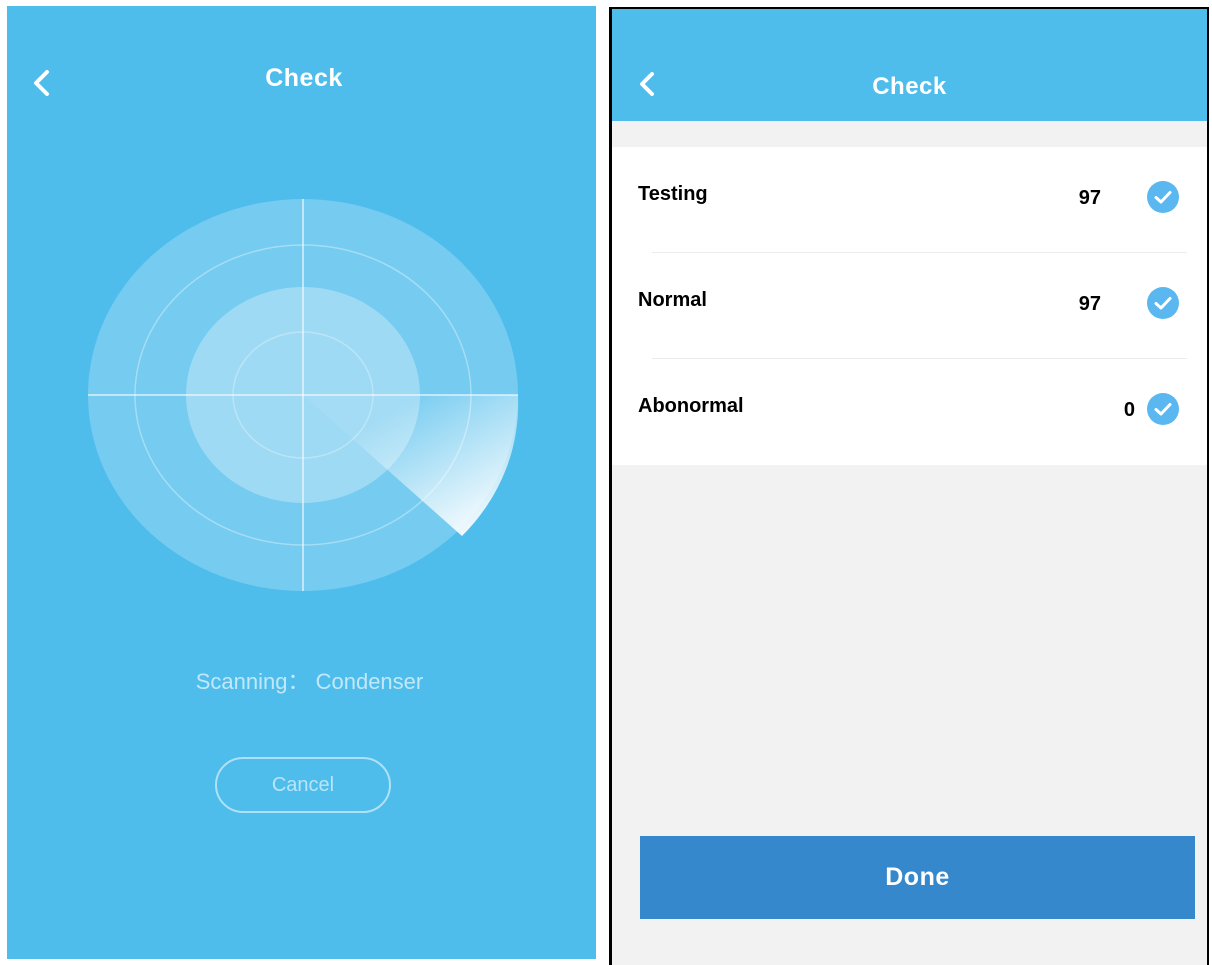 The image size is (1212, 965). I want to click on result-row-normal: Normal 97, so click(909, 306).